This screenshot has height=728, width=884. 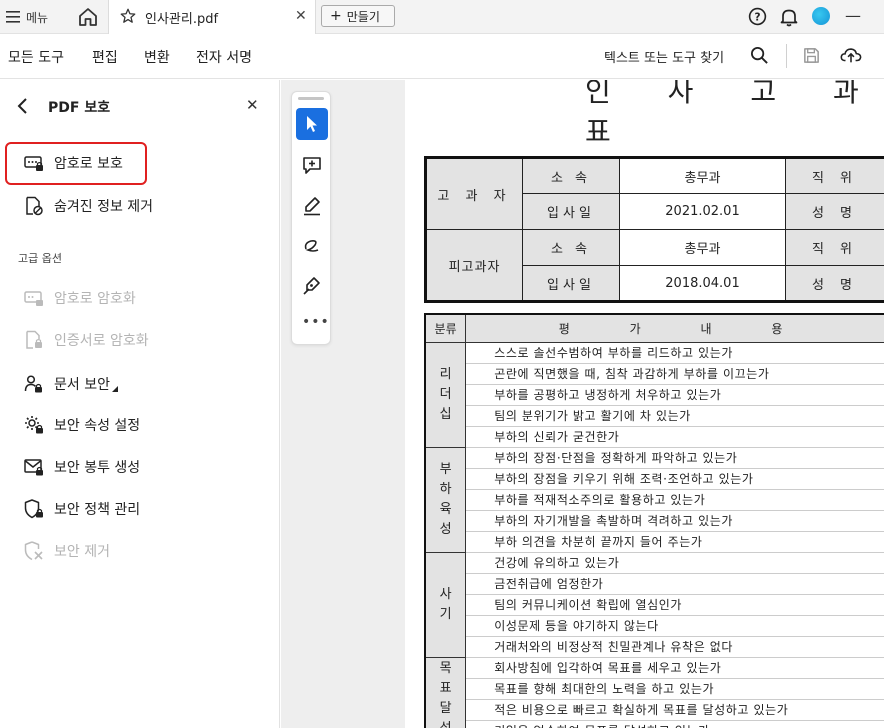 What do you see at coordinates (82, 552) in the screenshot?
I see `remove-security-label: 보안 제거` at bounding box center [82, 552].